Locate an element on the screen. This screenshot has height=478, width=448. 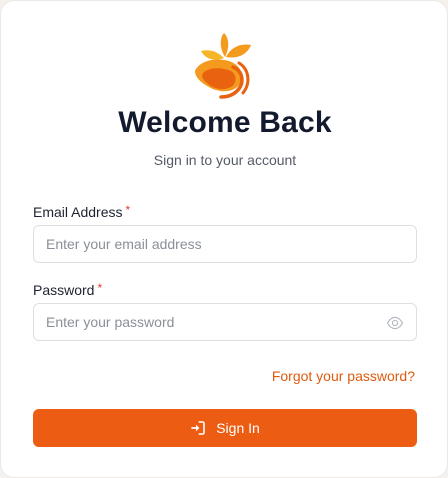
sign-in-label: Sign In is located at coordinates (238, 428).